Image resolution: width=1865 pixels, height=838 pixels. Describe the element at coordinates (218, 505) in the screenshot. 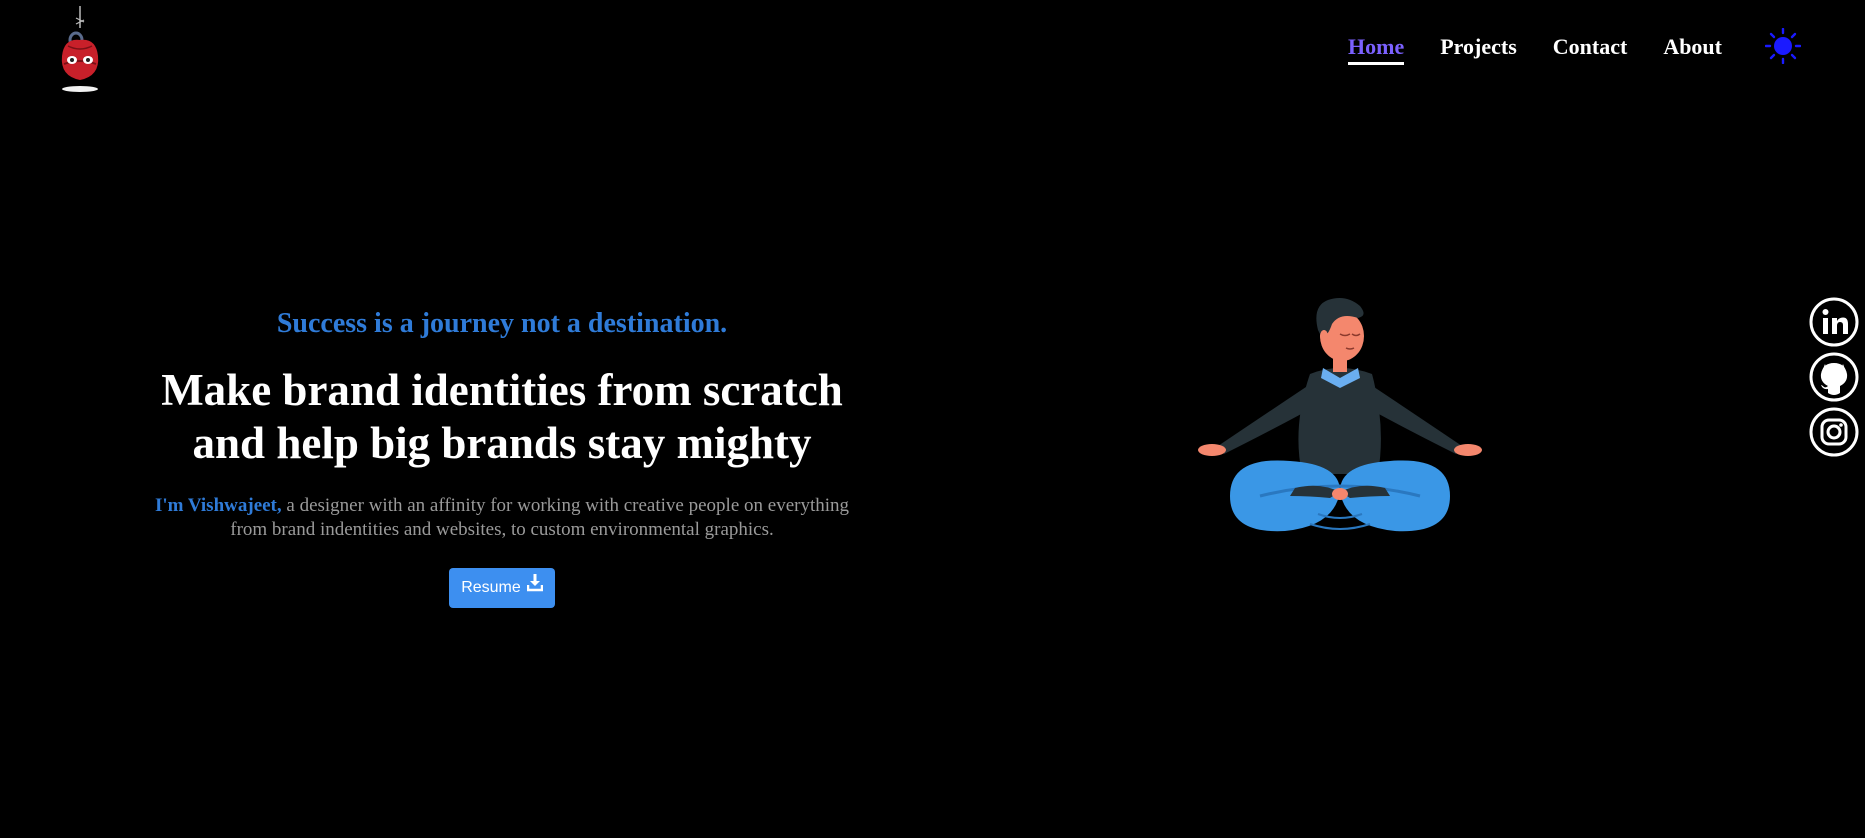

I see `intro-name: I'm Vishwajeet,` at that location.